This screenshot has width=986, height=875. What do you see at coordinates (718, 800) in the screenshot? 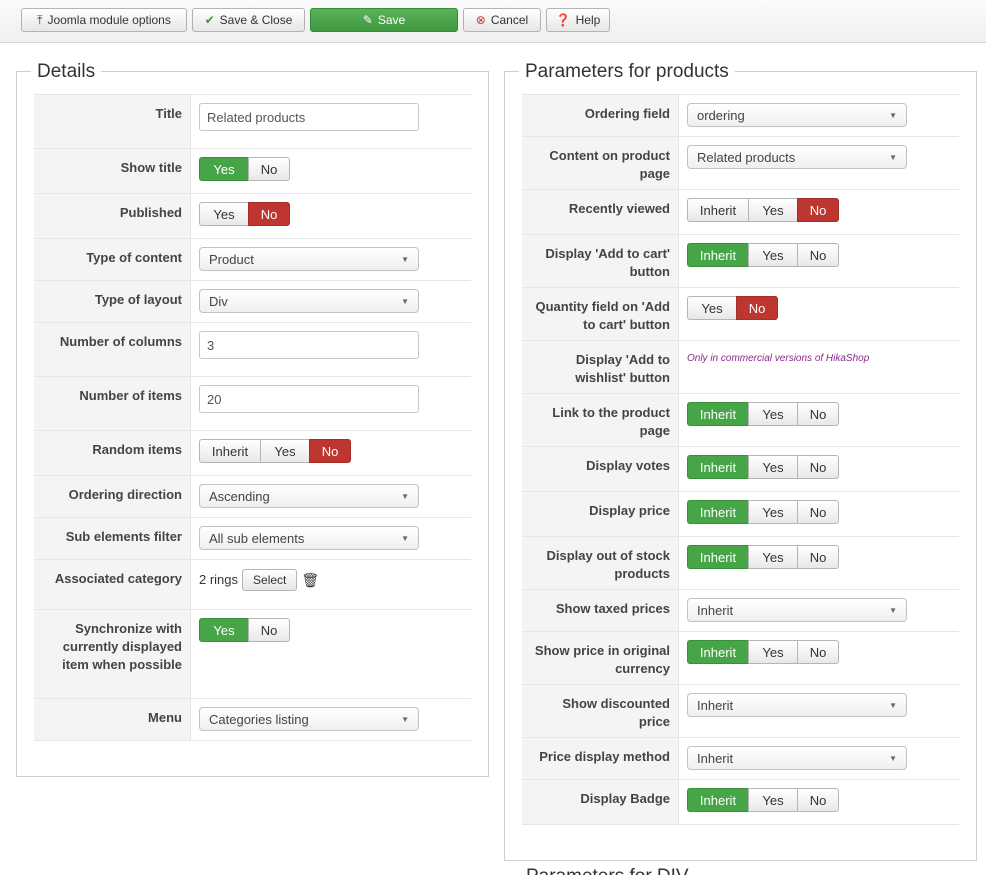
I see `badge-inherit: Inherit` at bounding box center [718, 800].